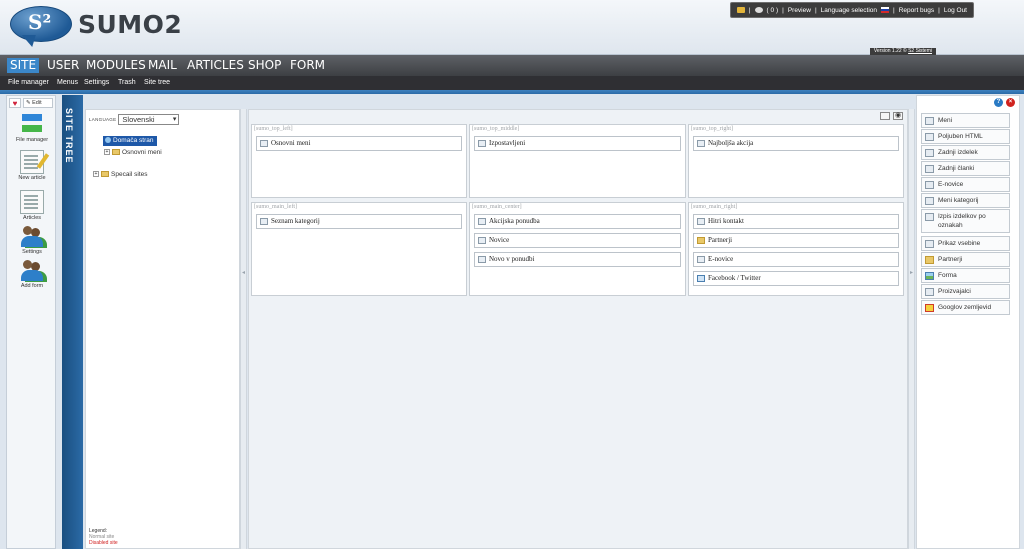 The height and width of the screenshot is (549, 1024). Describe the element at coordinates (955, 10) in the screenshot. I see `log-out-link: Log Out` at that location.